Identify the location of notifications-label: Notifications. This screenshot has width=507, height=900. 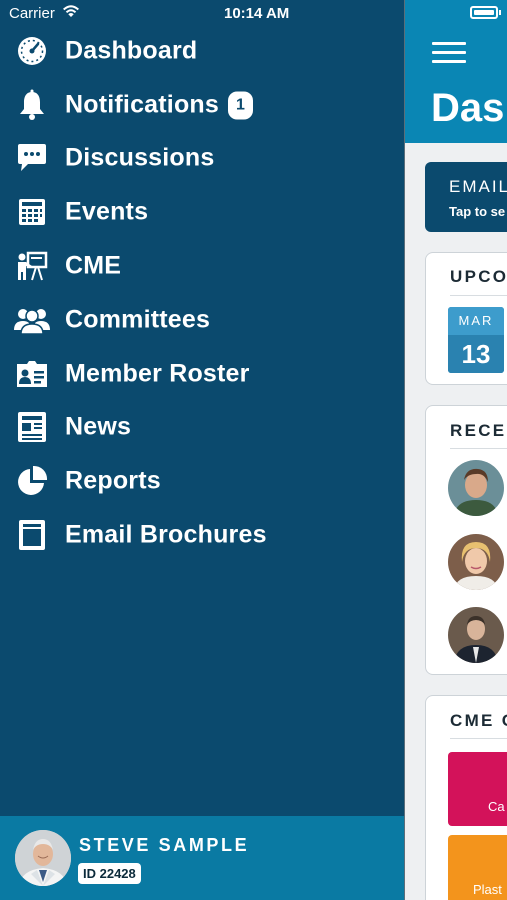
(142, 104).